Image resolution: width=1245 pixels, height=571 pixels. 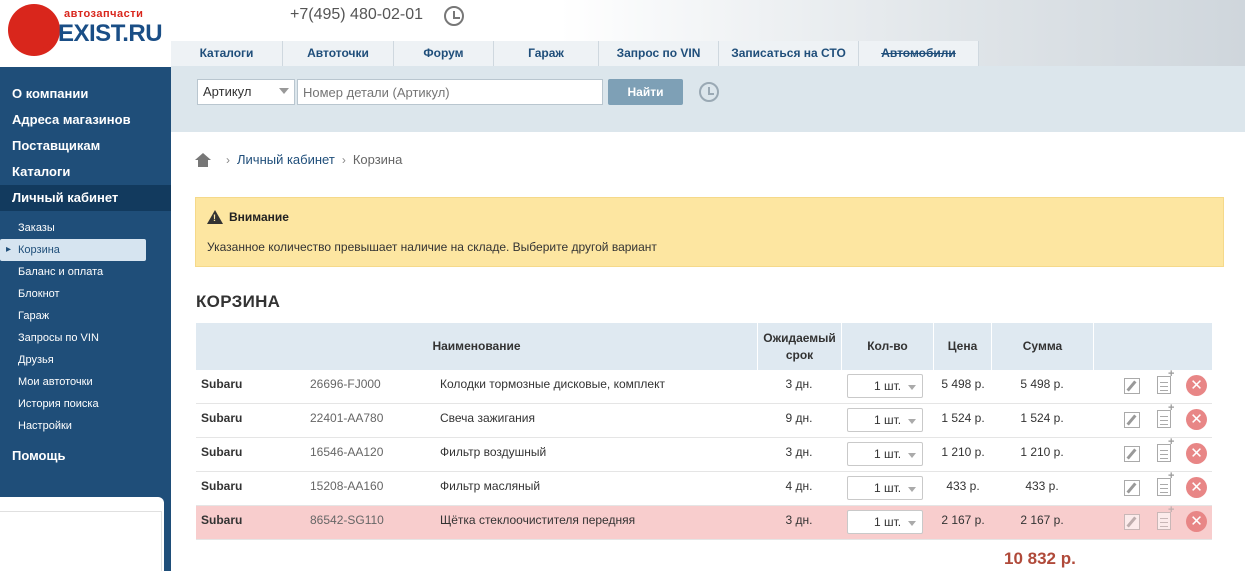 I want to click on sidebar-sub-settings: Настройки, so click(x=85, y=426).